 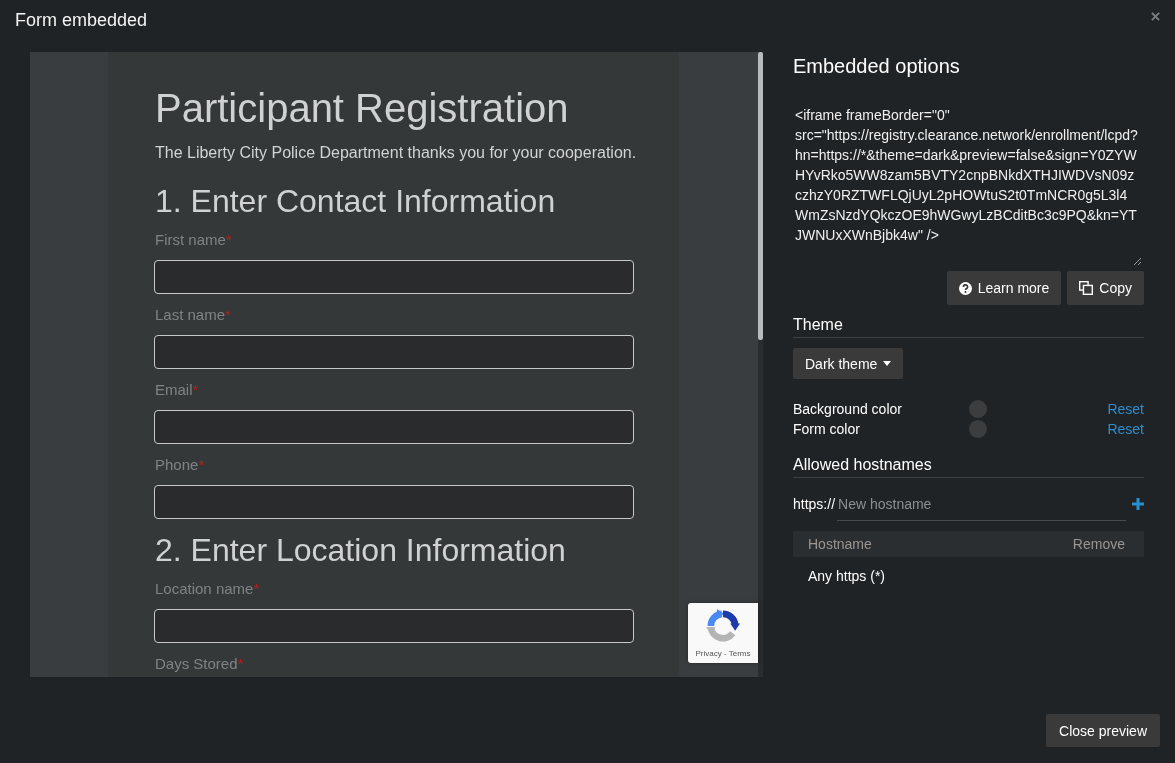 I want to click on close-icon, so click(x=1155, y=16).